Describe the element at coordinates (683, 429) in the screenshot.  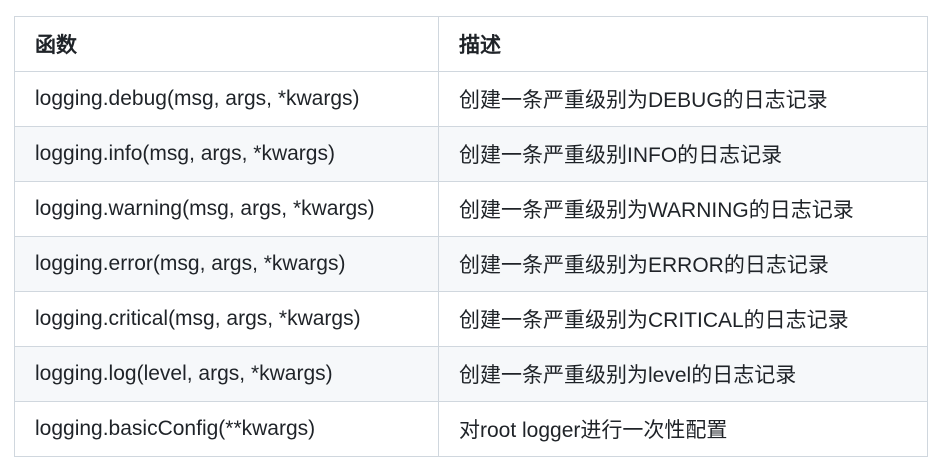
I see `description-cell: 对root logger进行一次性配置` at that location.